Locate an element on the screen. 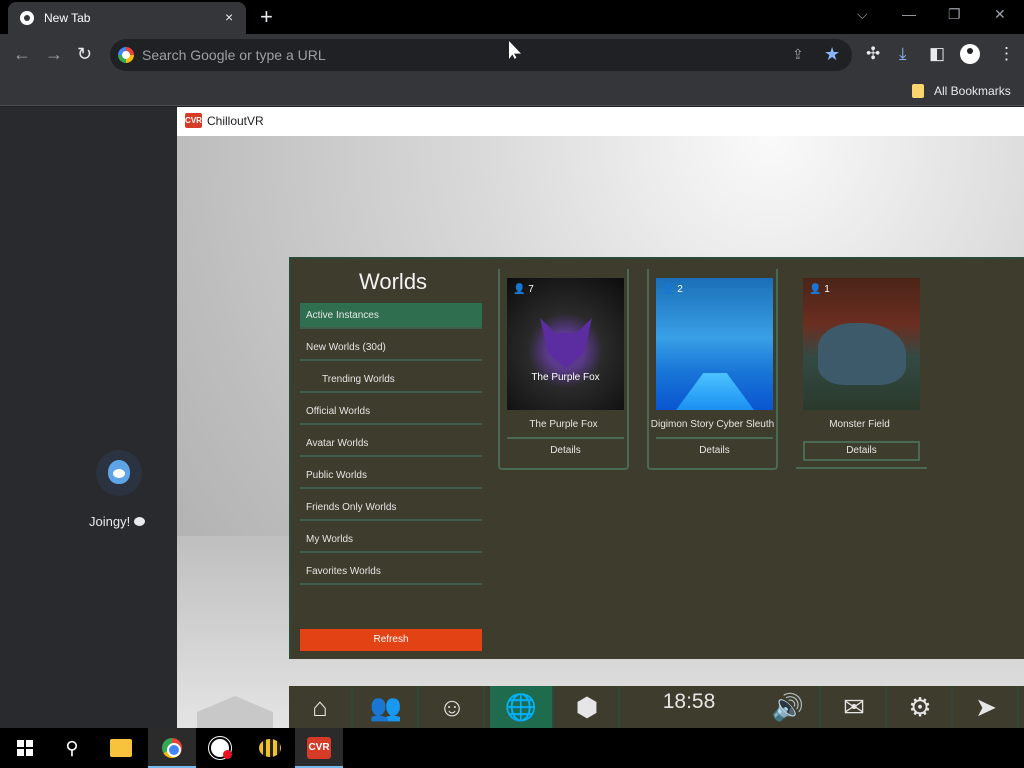 The image size is (1024, 768). bunny-icon is located at coordinates (119, 472).